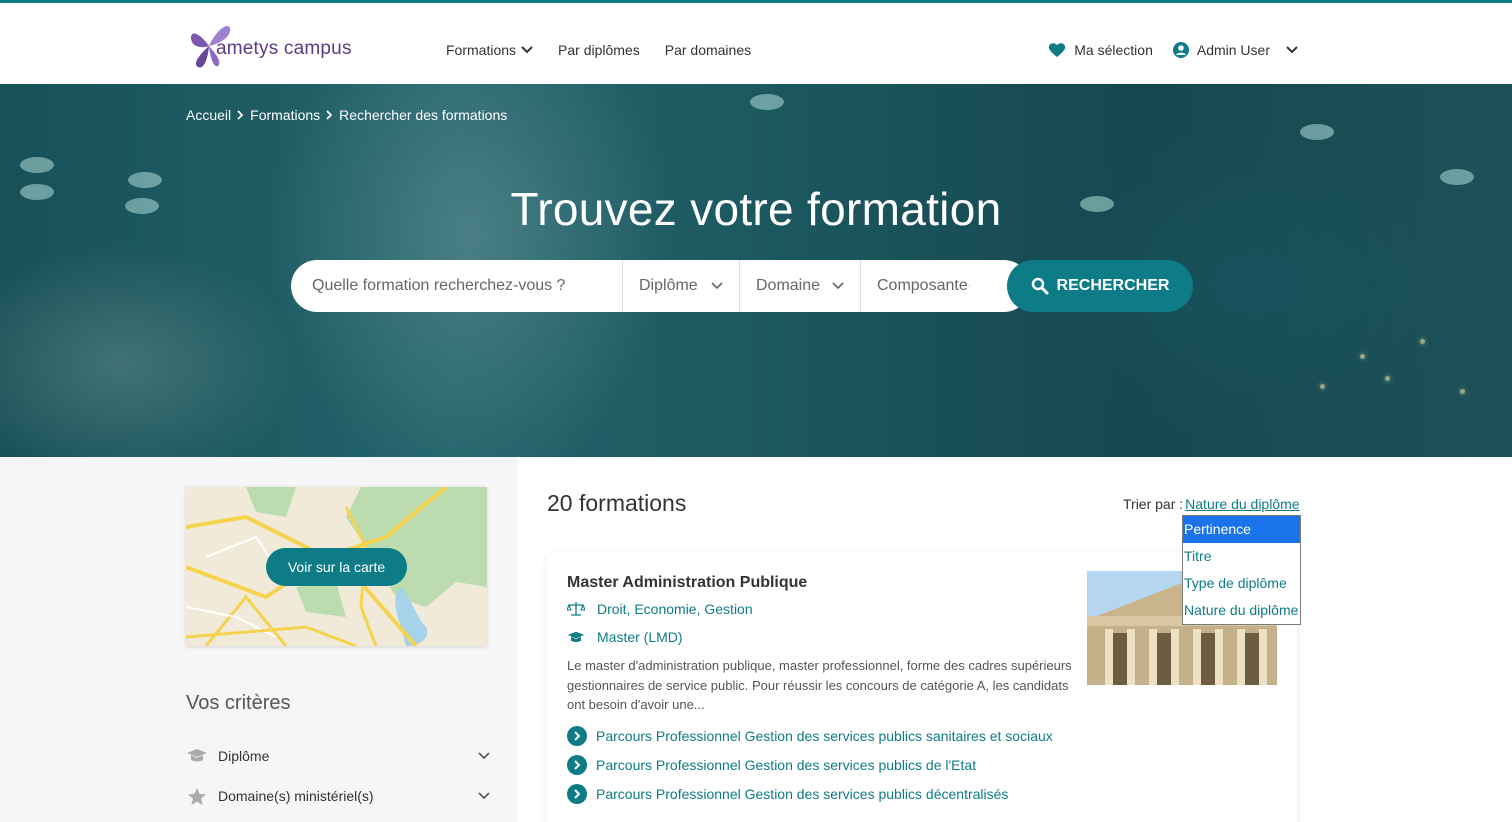  I want to click on search-input, so click(456, 286).